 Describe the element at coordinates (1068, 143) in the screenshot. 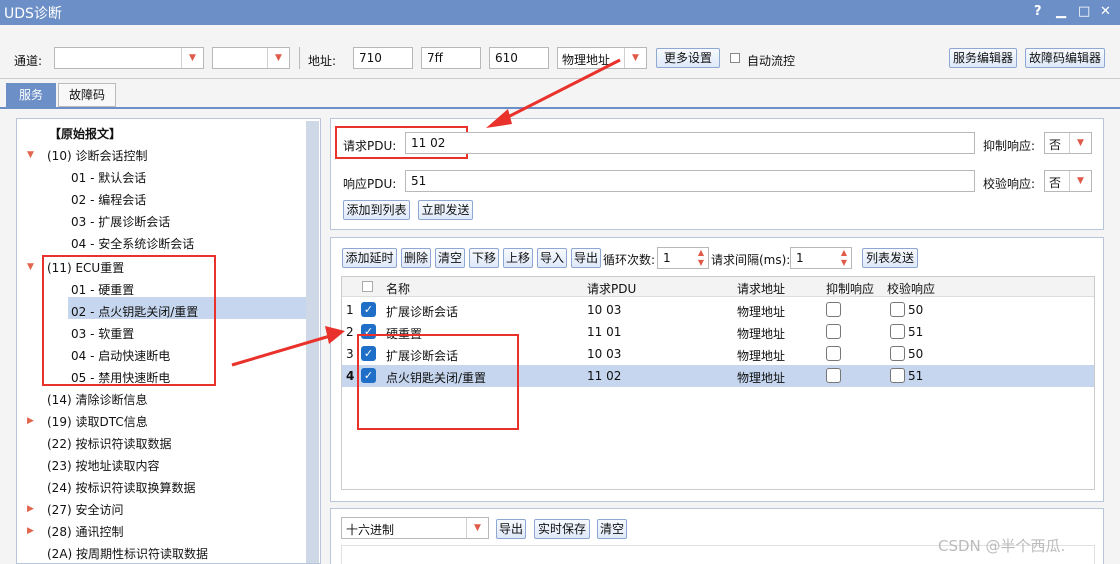

I see `suppress-select: 否 ▼` at that location.